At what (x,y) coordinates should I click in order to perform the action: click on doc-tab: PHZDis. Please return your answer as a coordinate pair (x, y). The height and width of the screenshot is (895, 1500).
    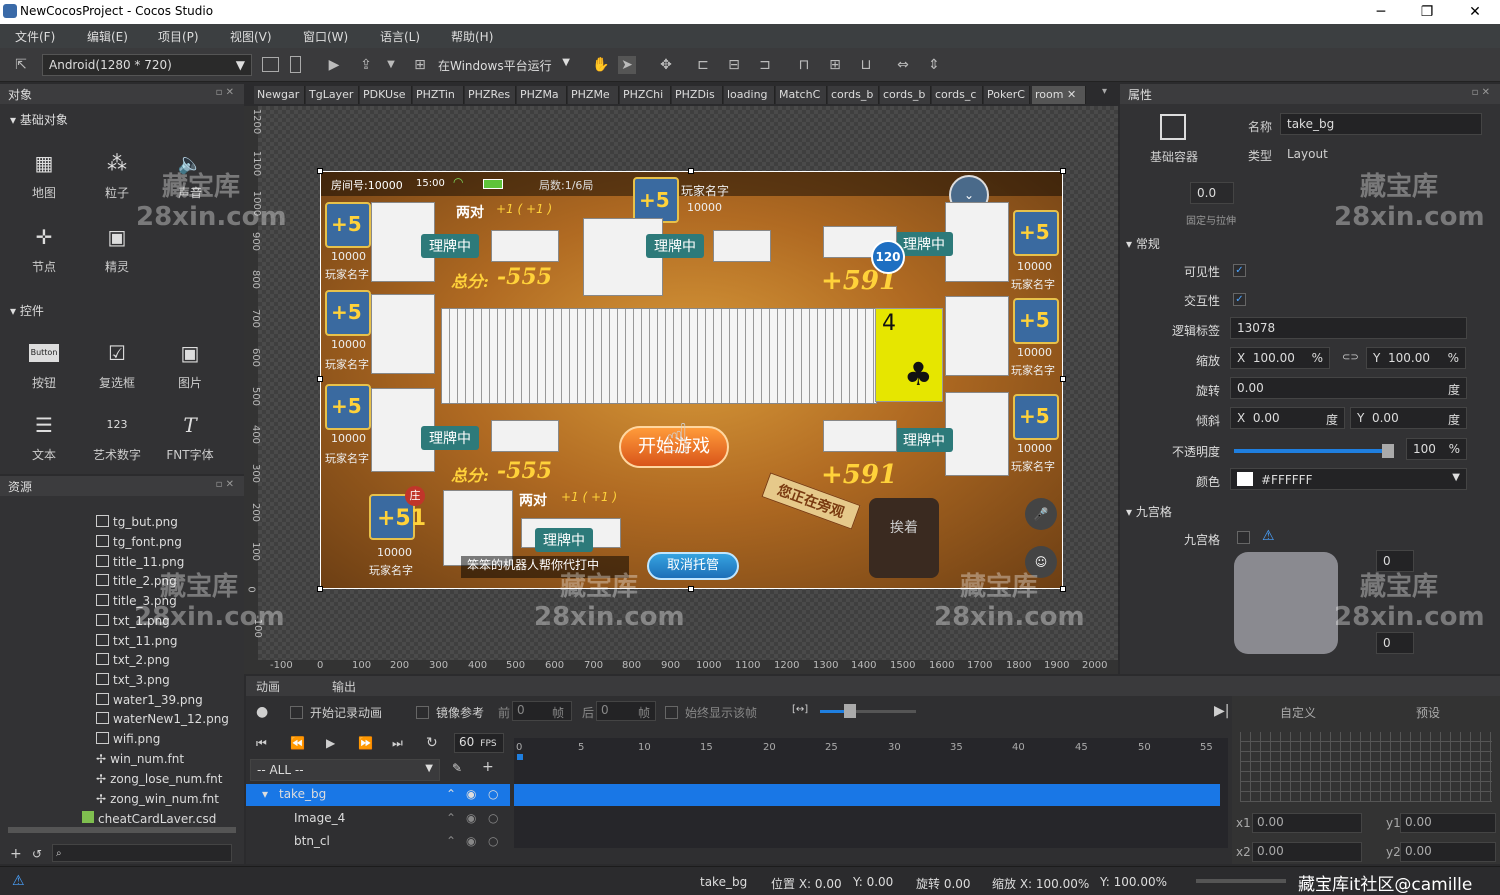
    Looking at the image, I should click on (697, 95).